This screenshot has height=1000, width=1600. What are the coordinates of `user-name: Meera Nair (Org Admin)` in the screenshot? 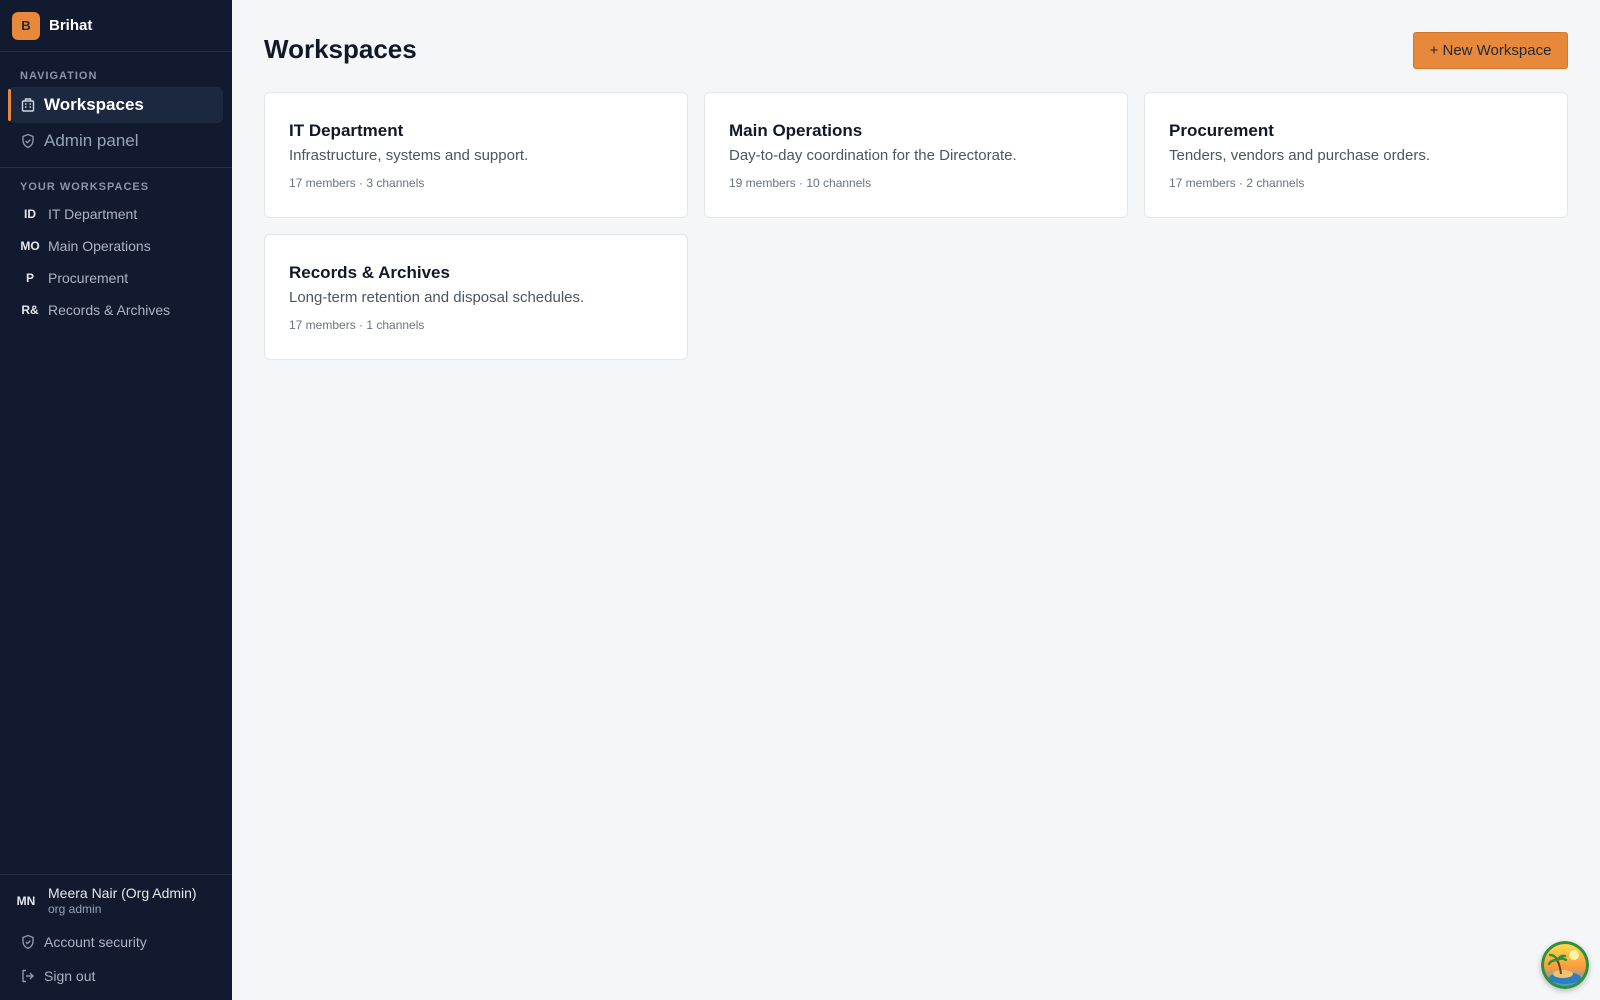 It's located at (122, 893).